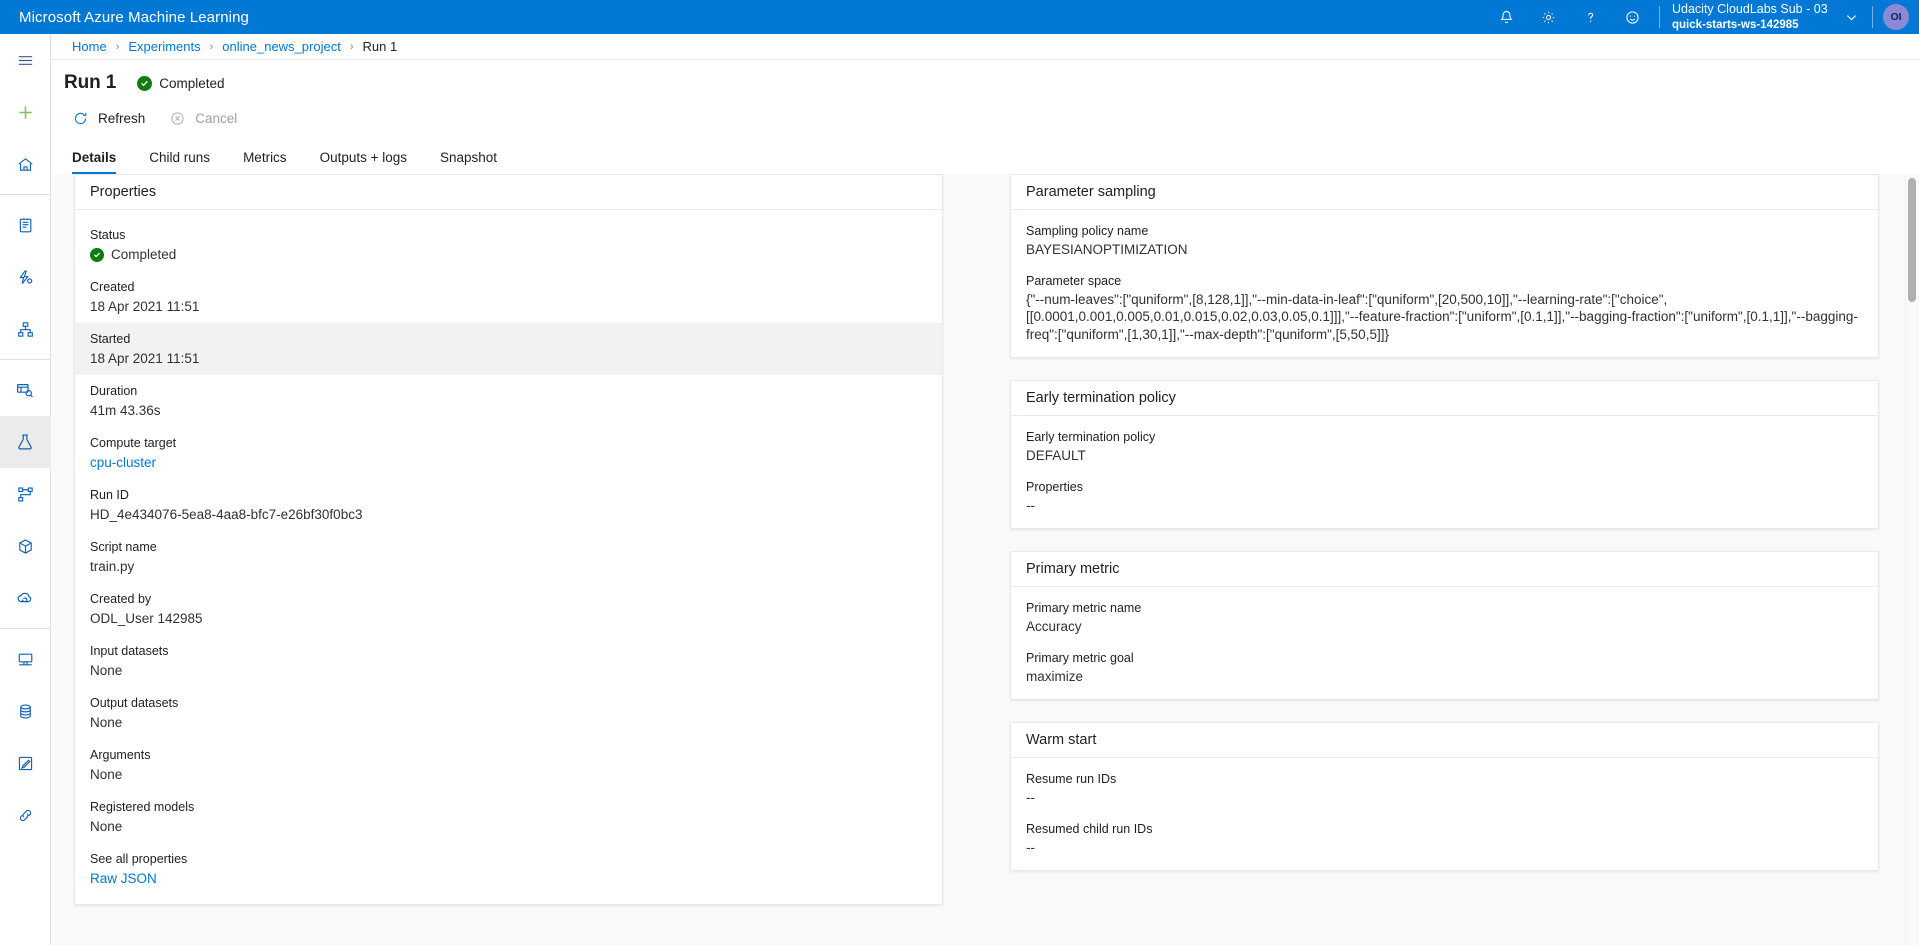 The height and width of the screenshot is (945, 1919). Describe the element at coordinates (179, 162) in the screenshot. I see `tab-child-runs: Child runs` at that location.